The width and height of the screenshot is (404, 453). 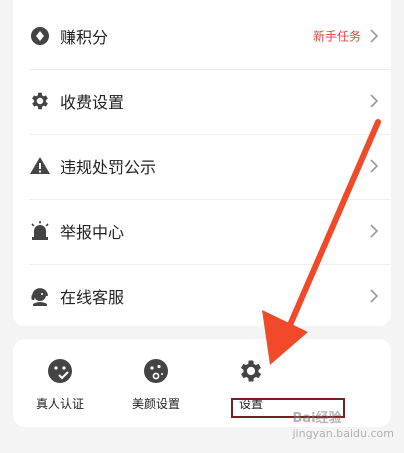 What do you see at coordinates (202, 100) in the screenshot?
I see `menu-item-fee-settings: 收费设置` at bounding box center [202, 100].